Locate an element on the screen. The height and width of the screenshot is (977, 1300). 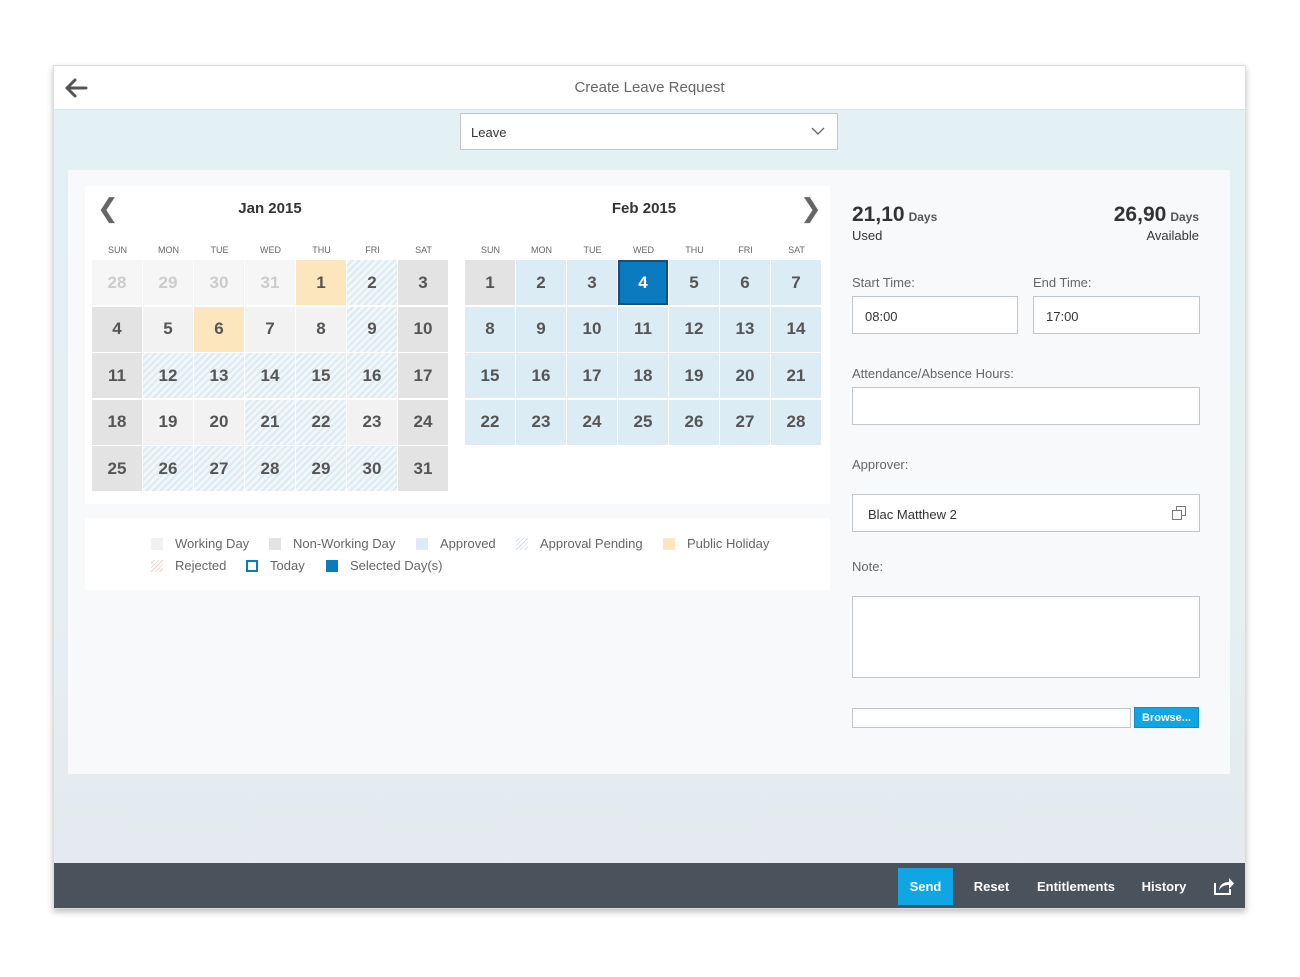
send-button: Send is located at coordinates (925, 886).